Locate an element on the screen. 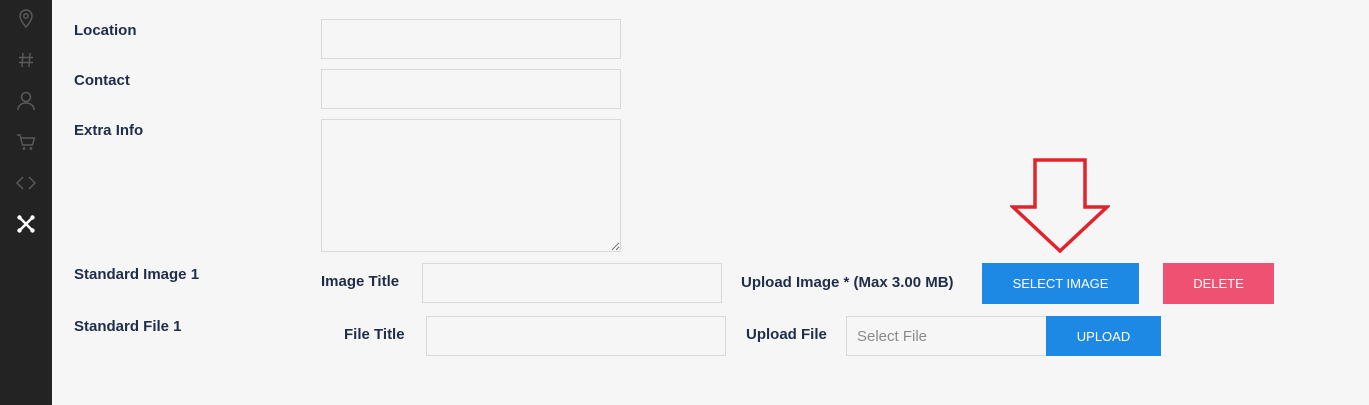 This screenshot has height=405, width=1369. select-file-input is located at coordinates (946, 336).